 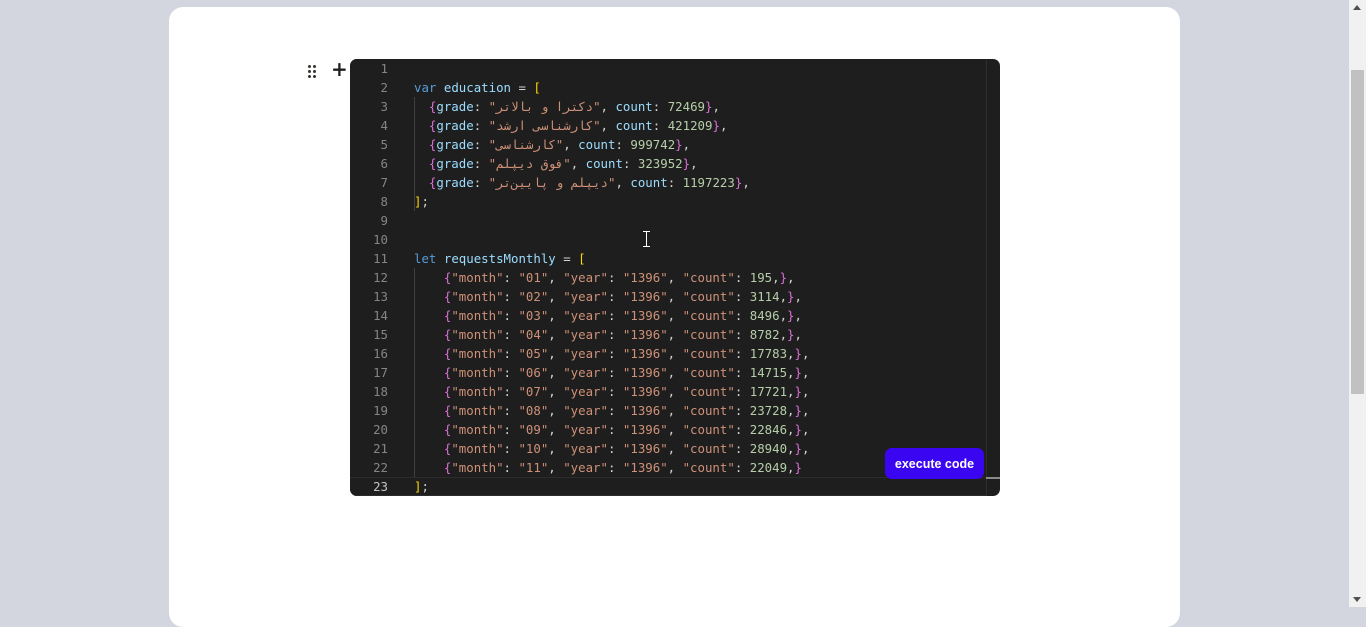 What do you see at coordinates (668, 486) in the screenshot?
I see `code-line: 23];` at bounding box center [668, 486].